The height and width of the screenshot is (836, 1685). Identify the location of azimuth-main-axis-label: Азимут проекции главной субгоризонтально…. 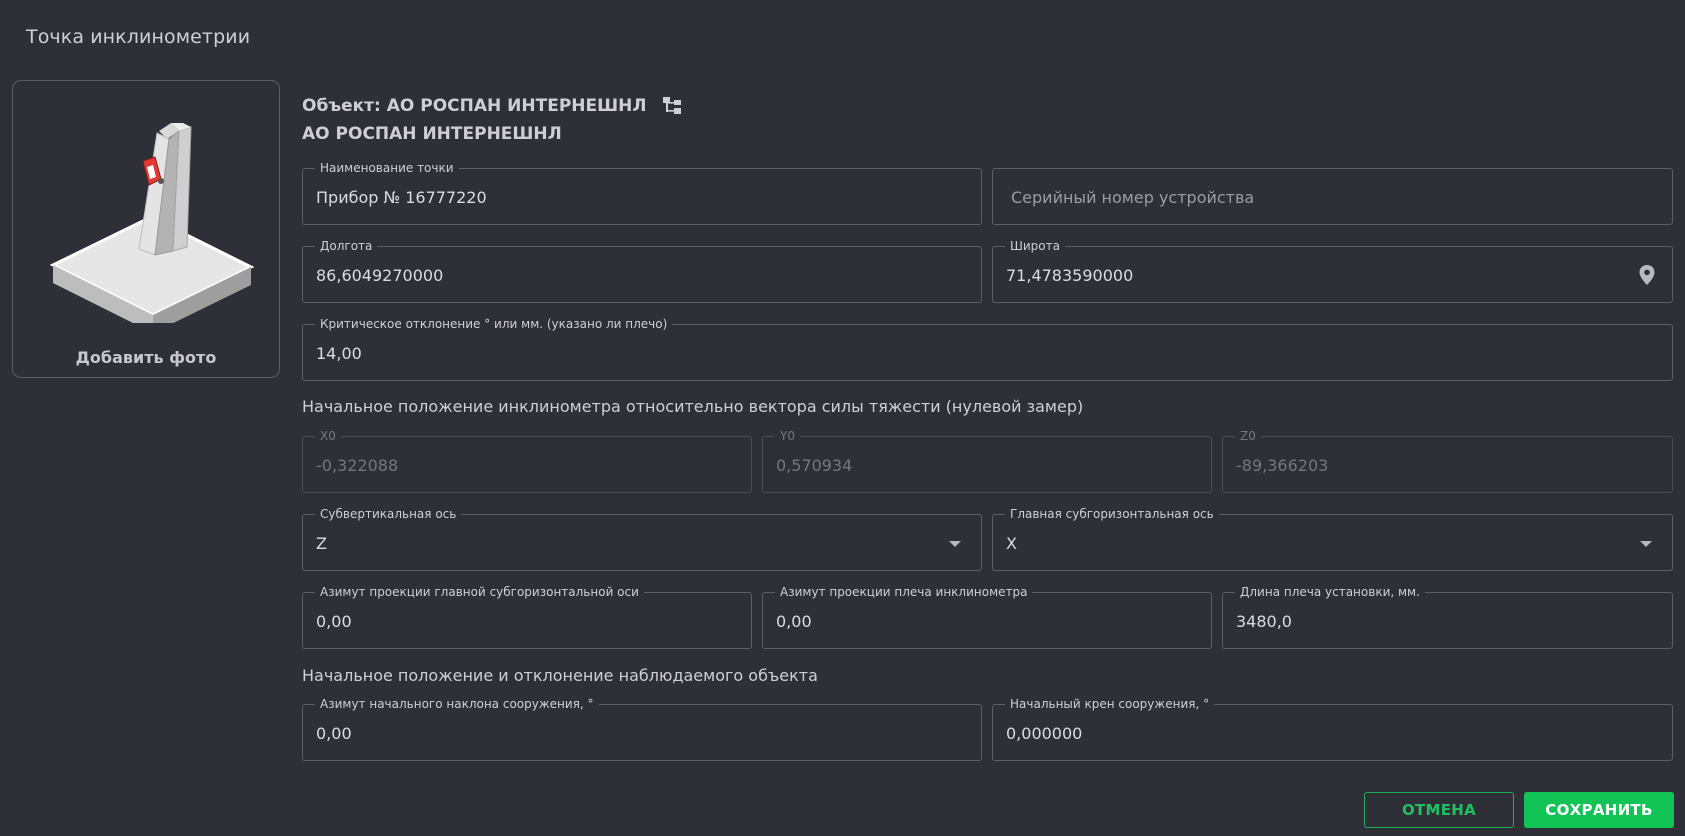
(479, 592).